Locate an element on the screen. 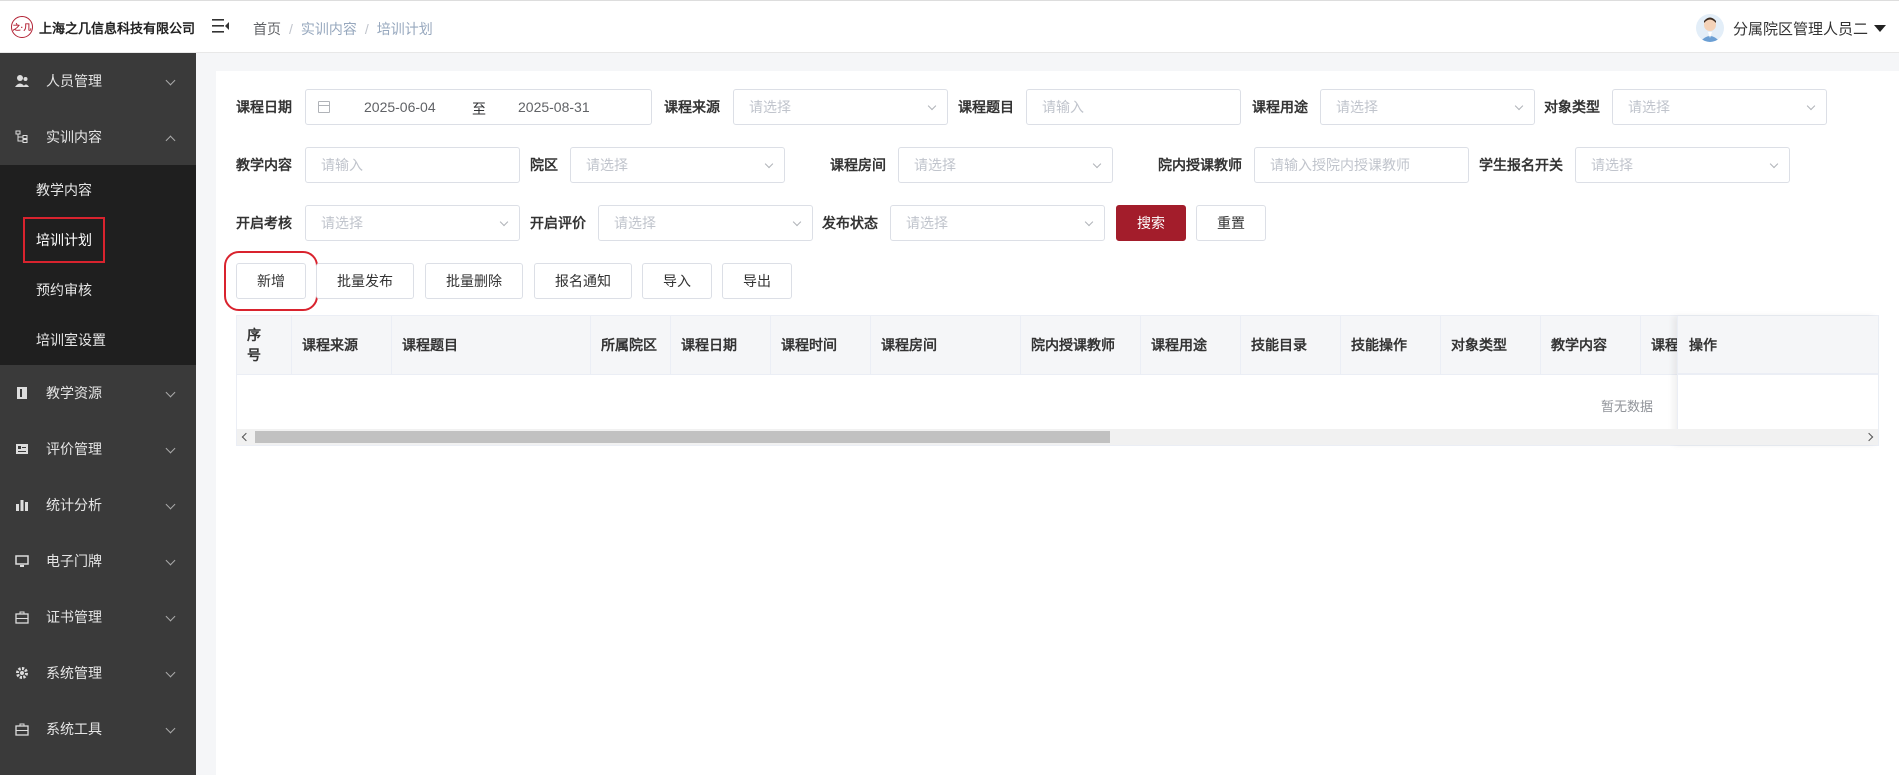  sidebar-item-system-tools: 系统工具 is located at coordinates (98, 729).